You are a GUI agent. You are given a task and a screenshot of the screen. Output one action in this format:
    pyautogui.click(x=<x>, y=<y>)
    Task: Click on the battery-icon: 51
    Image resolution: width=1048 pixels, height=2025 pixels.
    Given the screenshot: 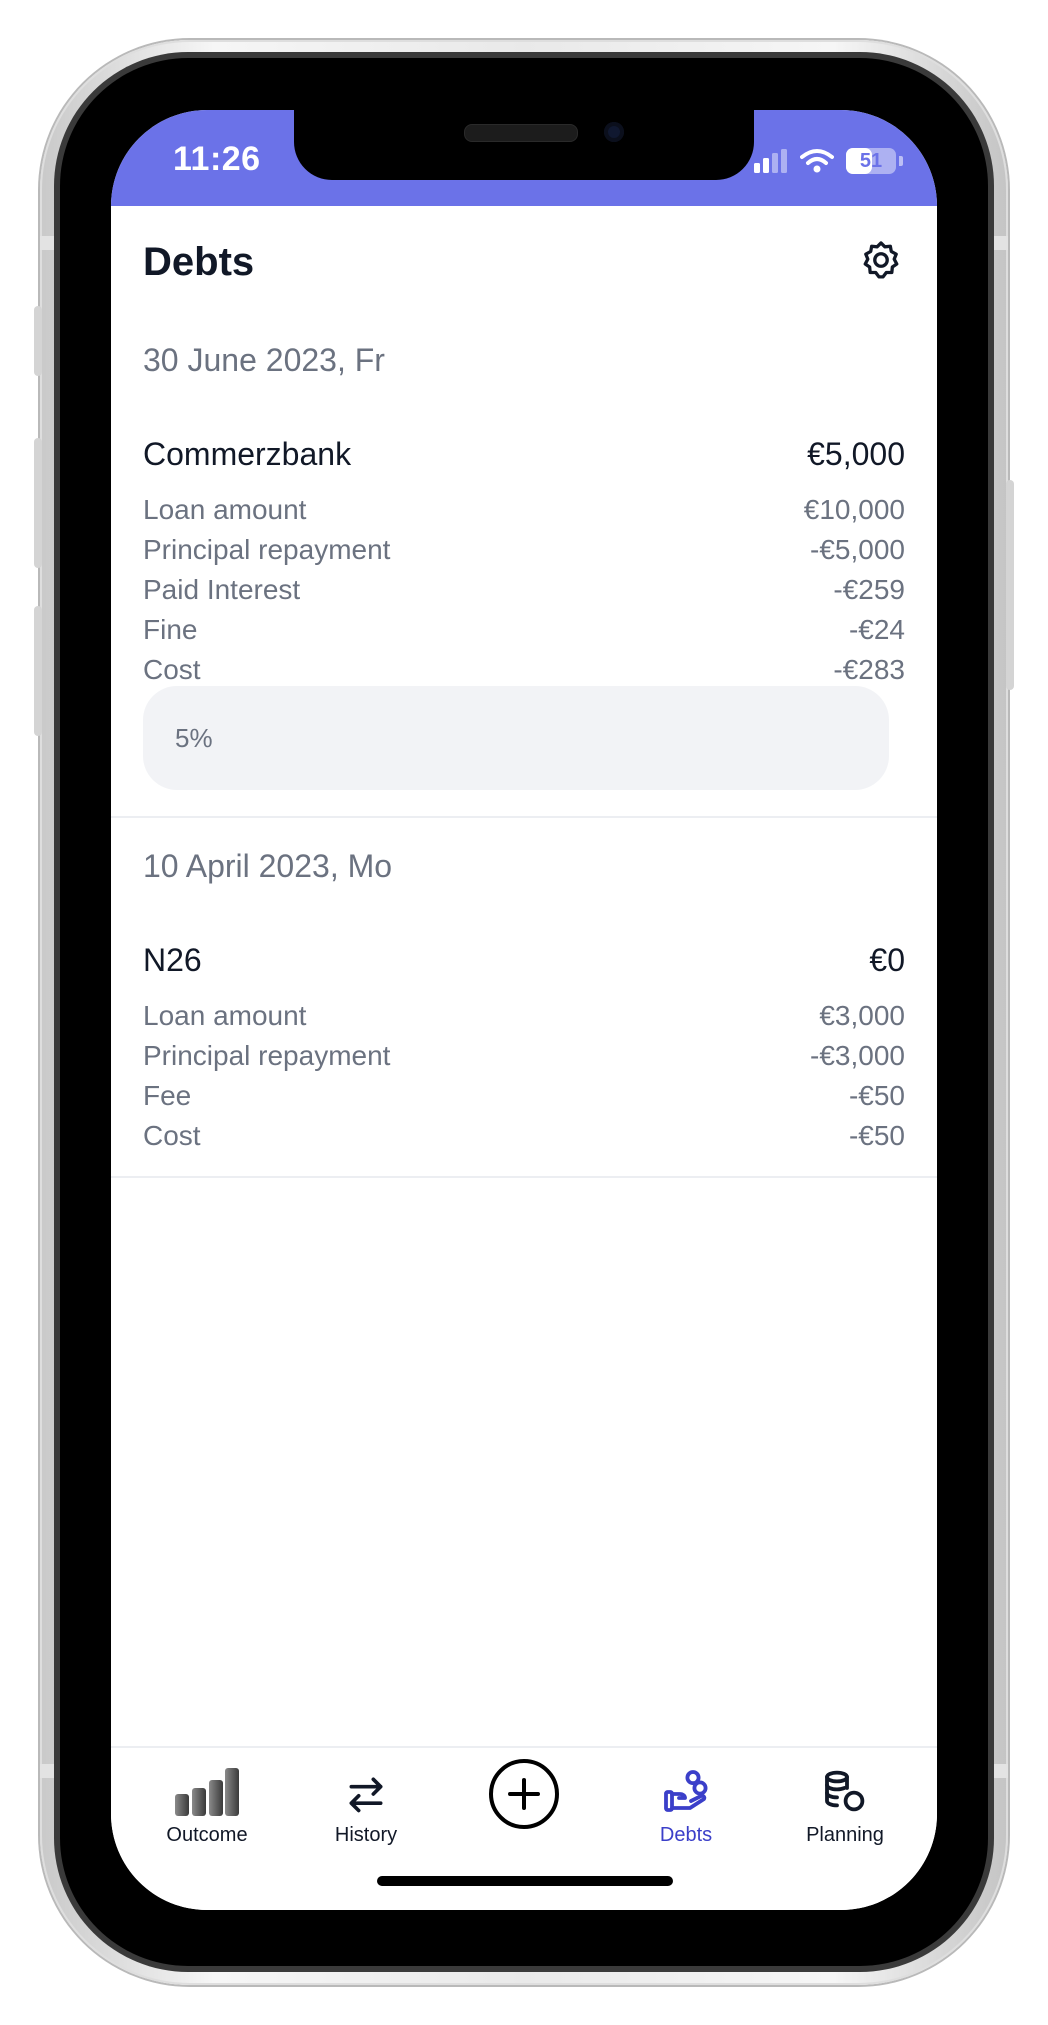 What is the action you would take?
    pyautogui.click(x=871, y=161)
    